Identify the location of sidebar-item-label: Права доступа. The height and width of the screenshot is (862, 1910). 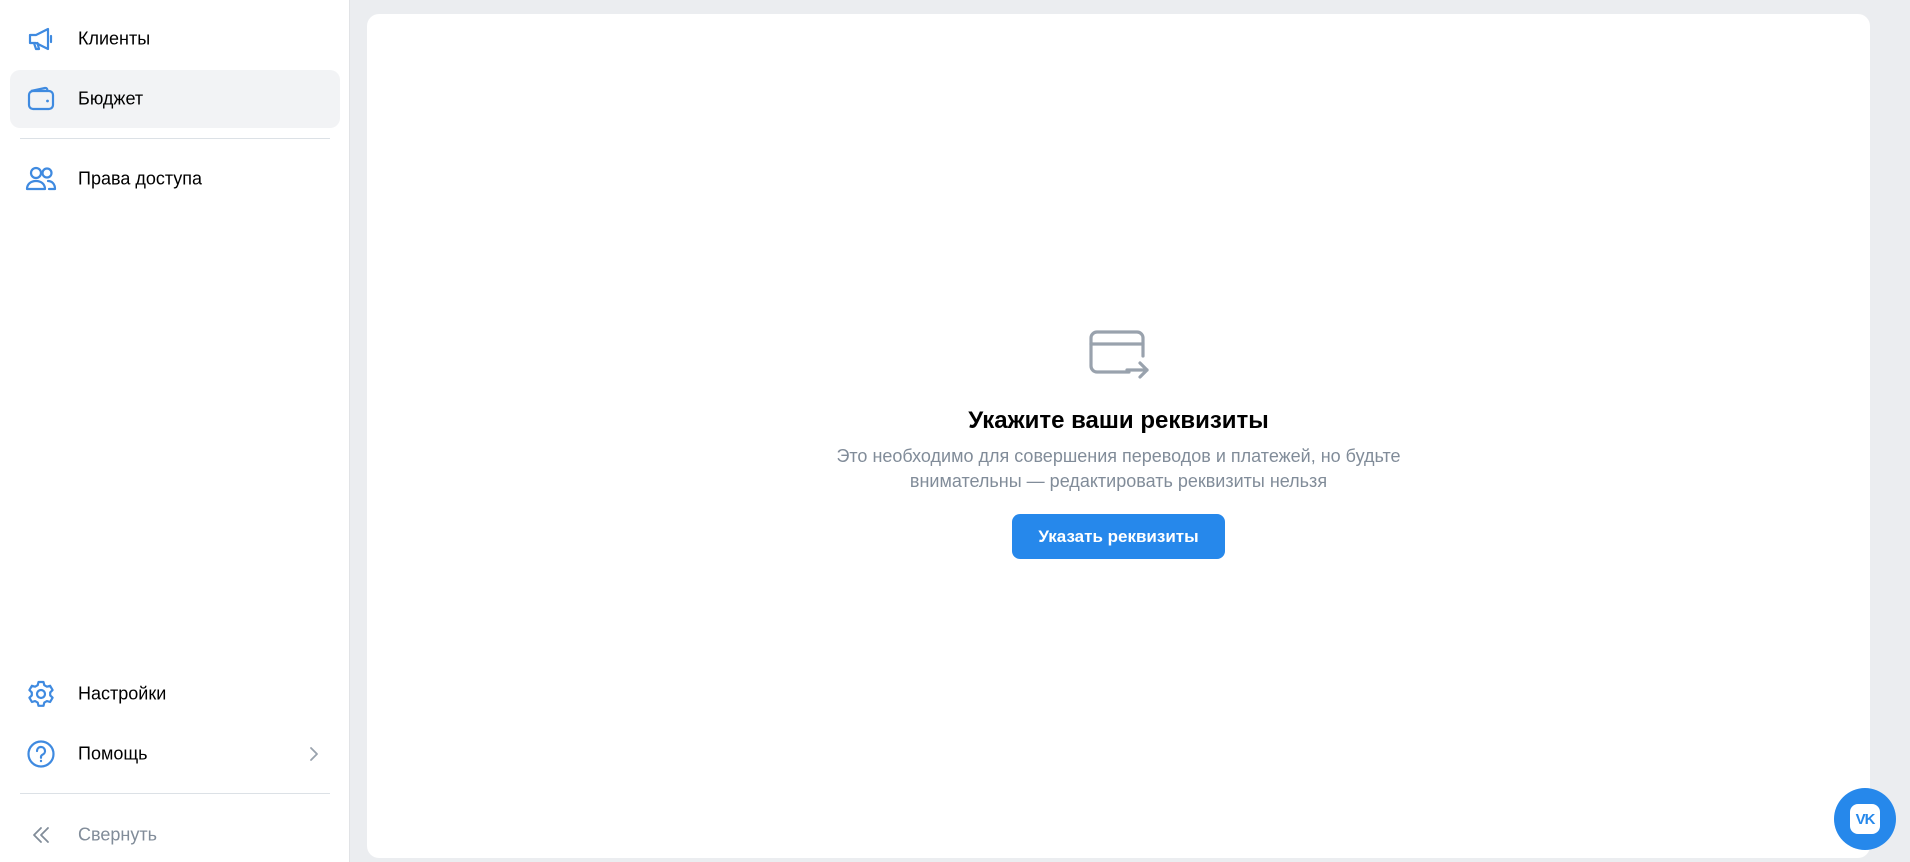
(140, 178).